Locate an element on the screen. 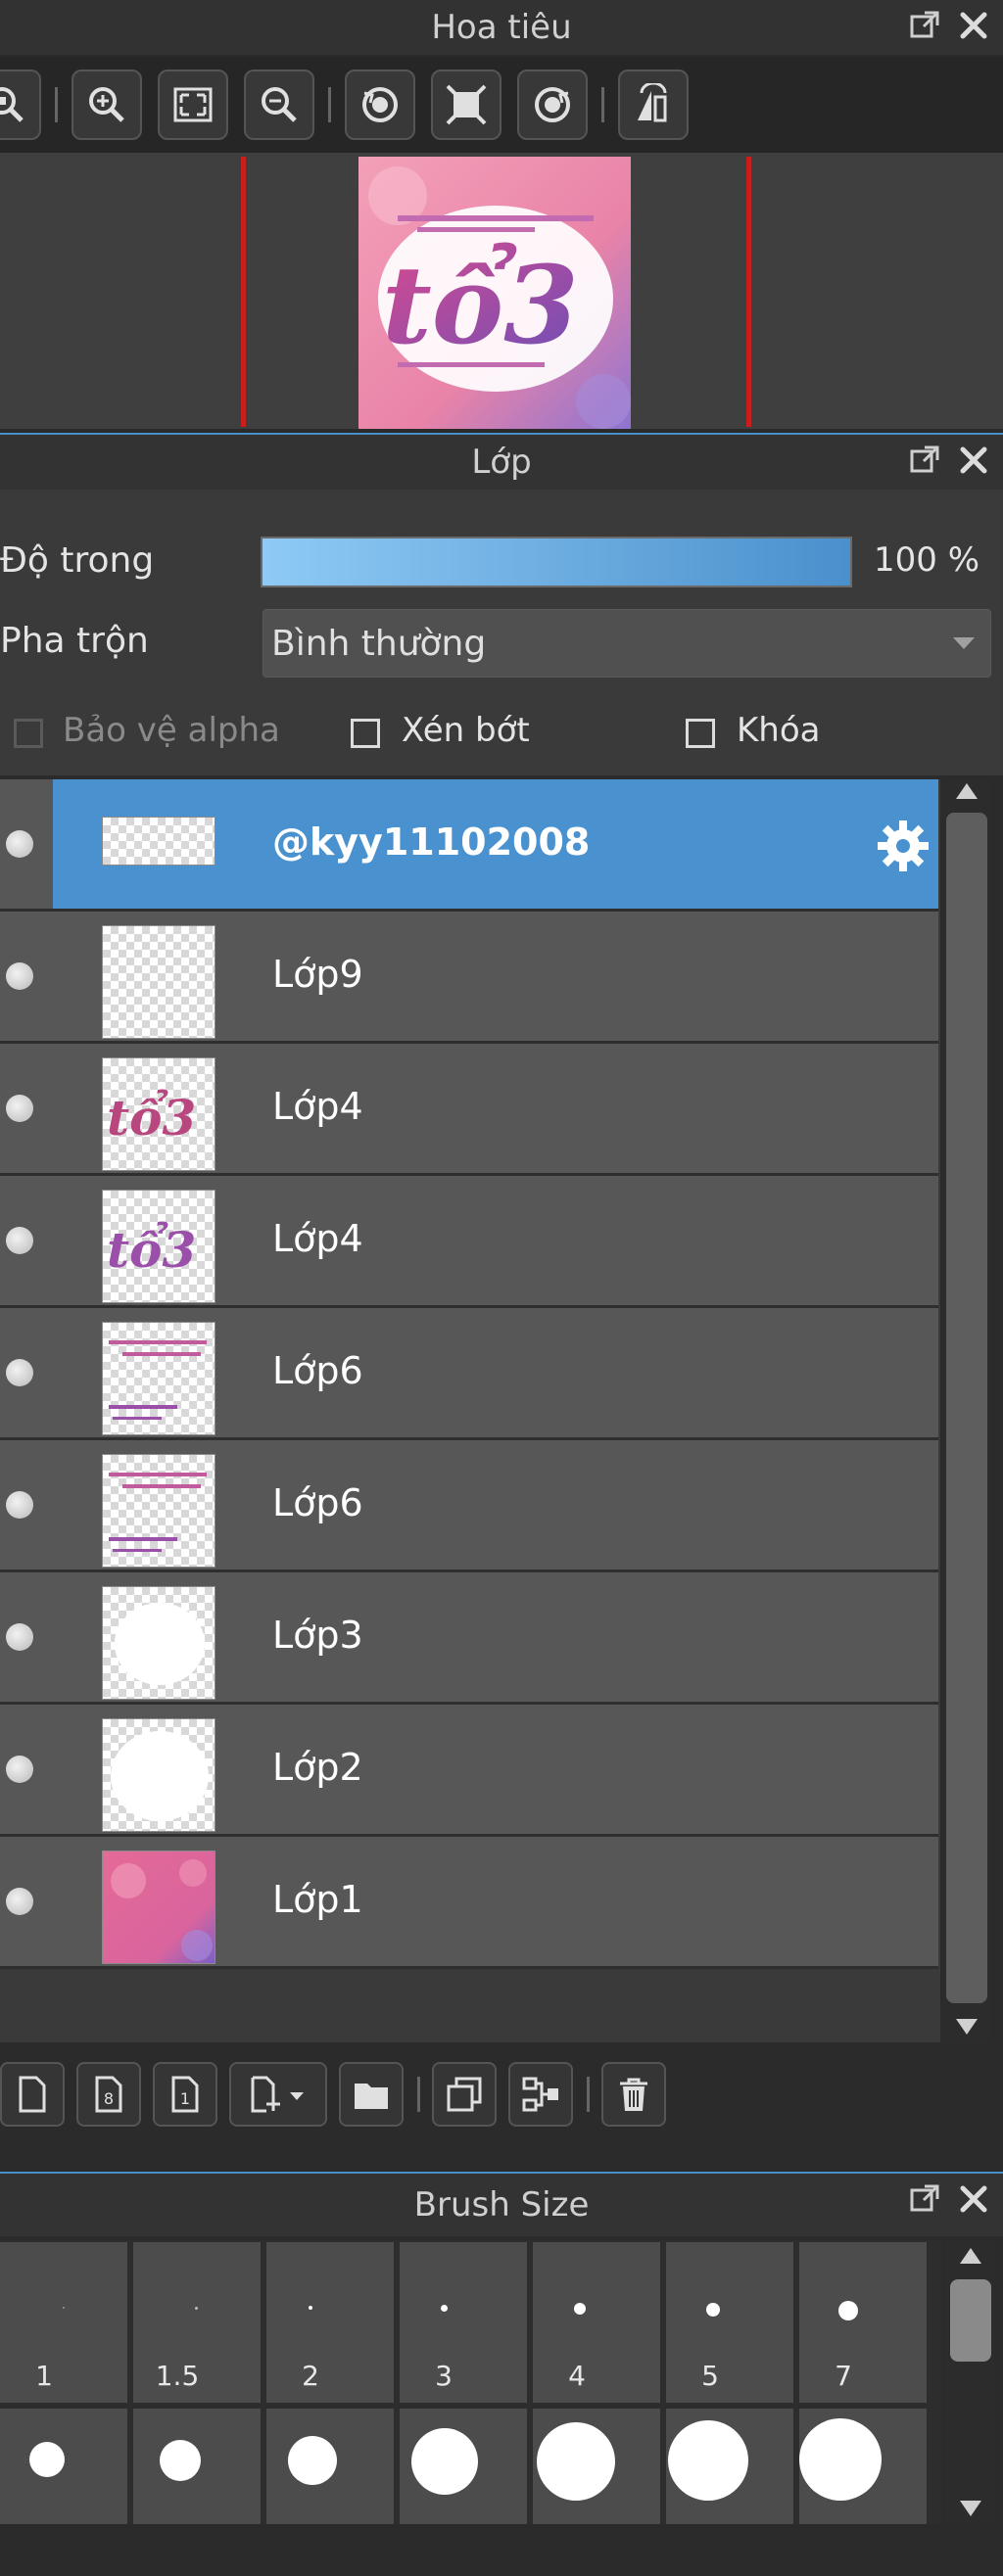  new-1bit-layer-button: 1 is located at coordinates (185, 2094).